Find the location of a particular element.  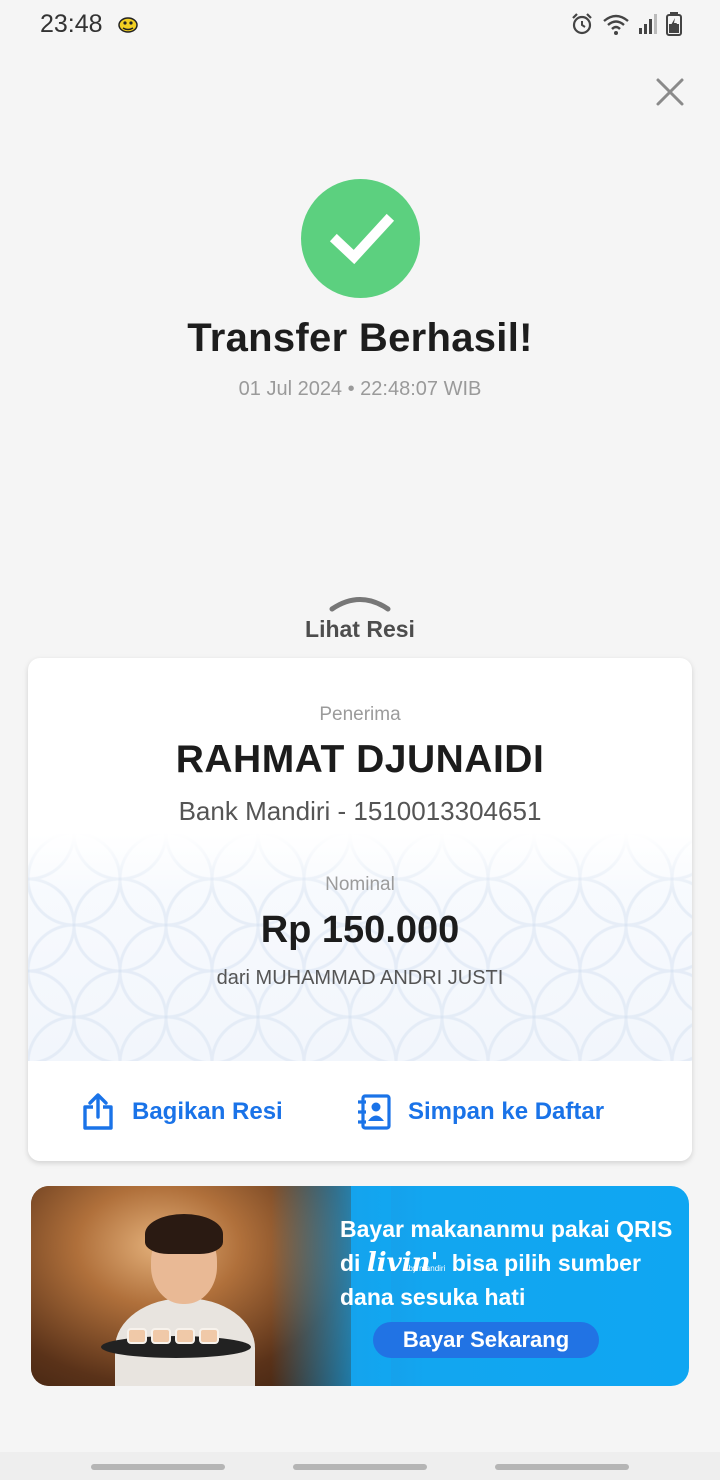

check-icon is located at coordinates (361, 238).